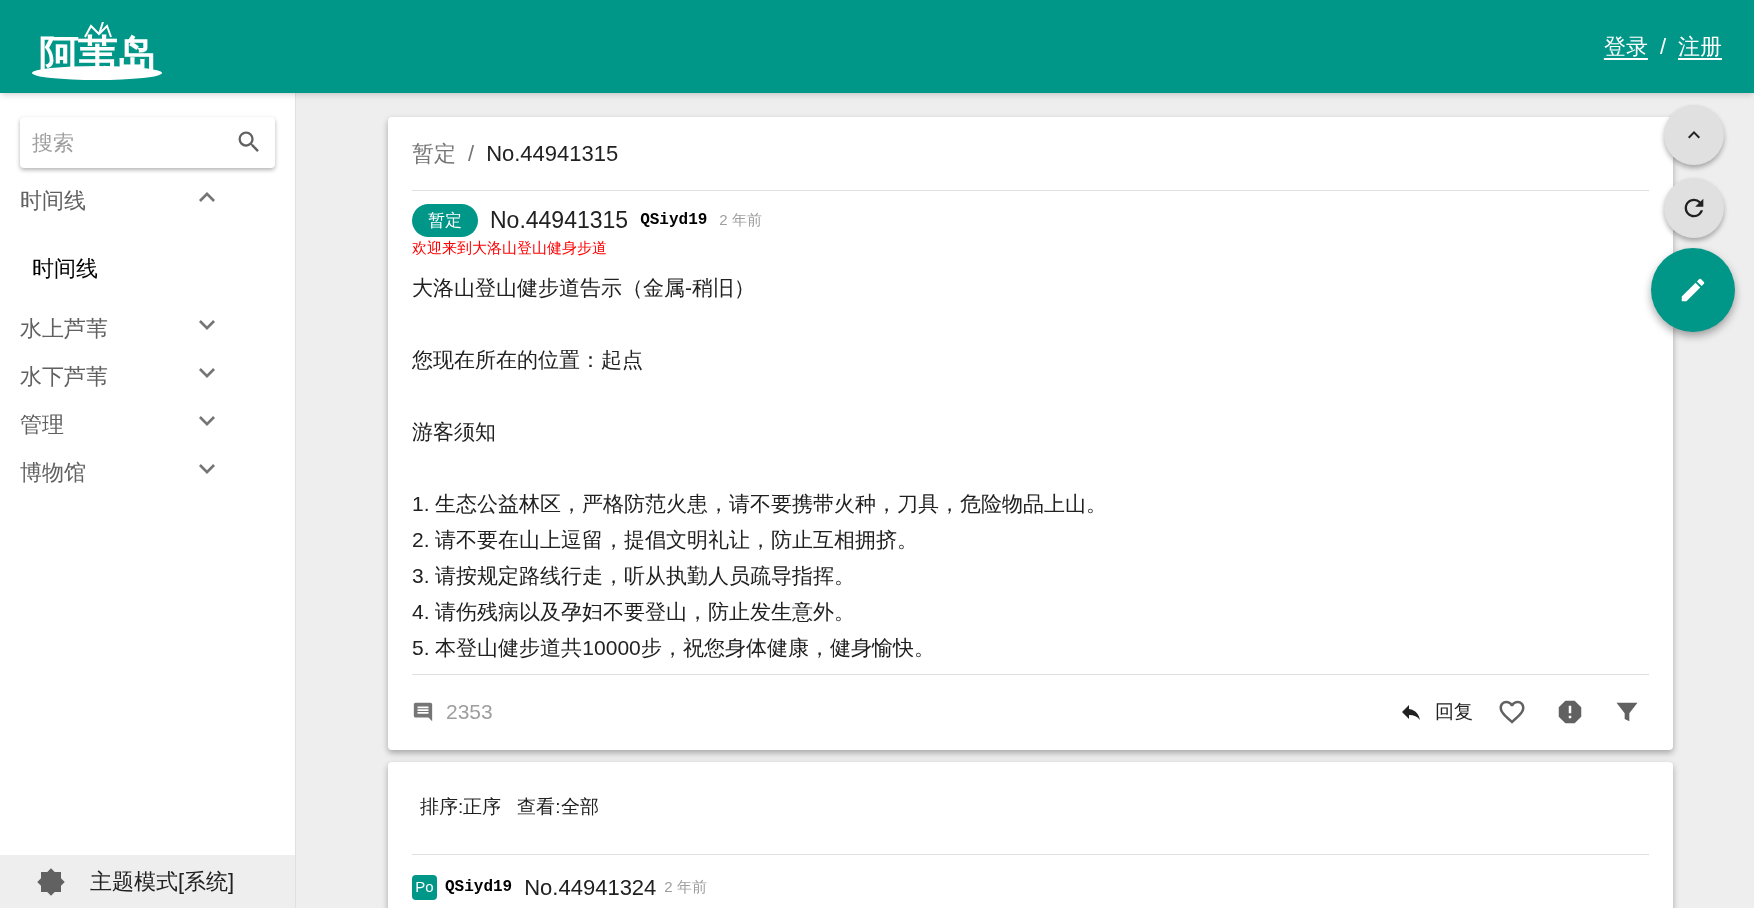  Describe the element at coordinates (666, 539) in the screenshot. I see `post-text-line: 2. 请不要在山上逗留，提倡文明礼让，防止互相拥挤。` at that location.